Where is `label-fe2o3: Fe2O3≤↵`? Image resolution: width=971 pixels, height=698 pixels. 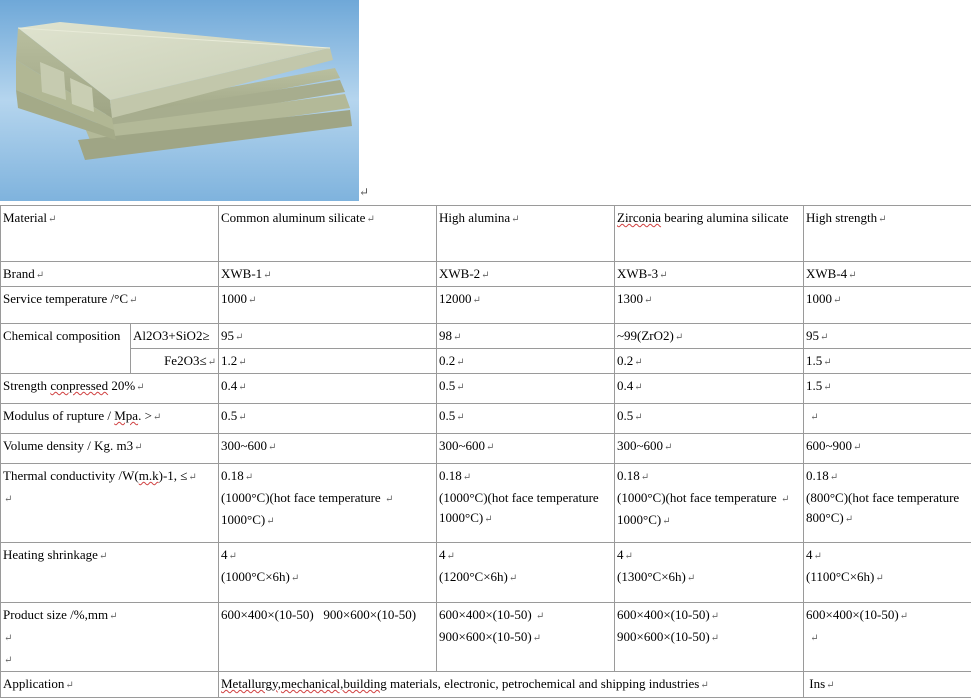 label-fe2o3: Fe2O3≤↵ is located at coordinates (175, 361).